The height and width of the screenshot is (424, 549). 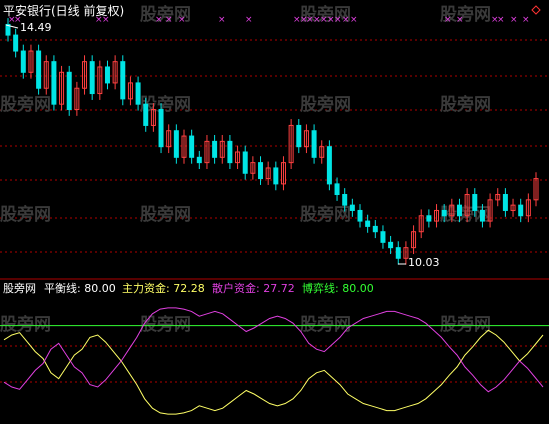 What do you see at coordinates (63, 10) in the screenshot?
I see `chart-title: 平安银行(日线 前复权)` at bounding box center [63, 10].